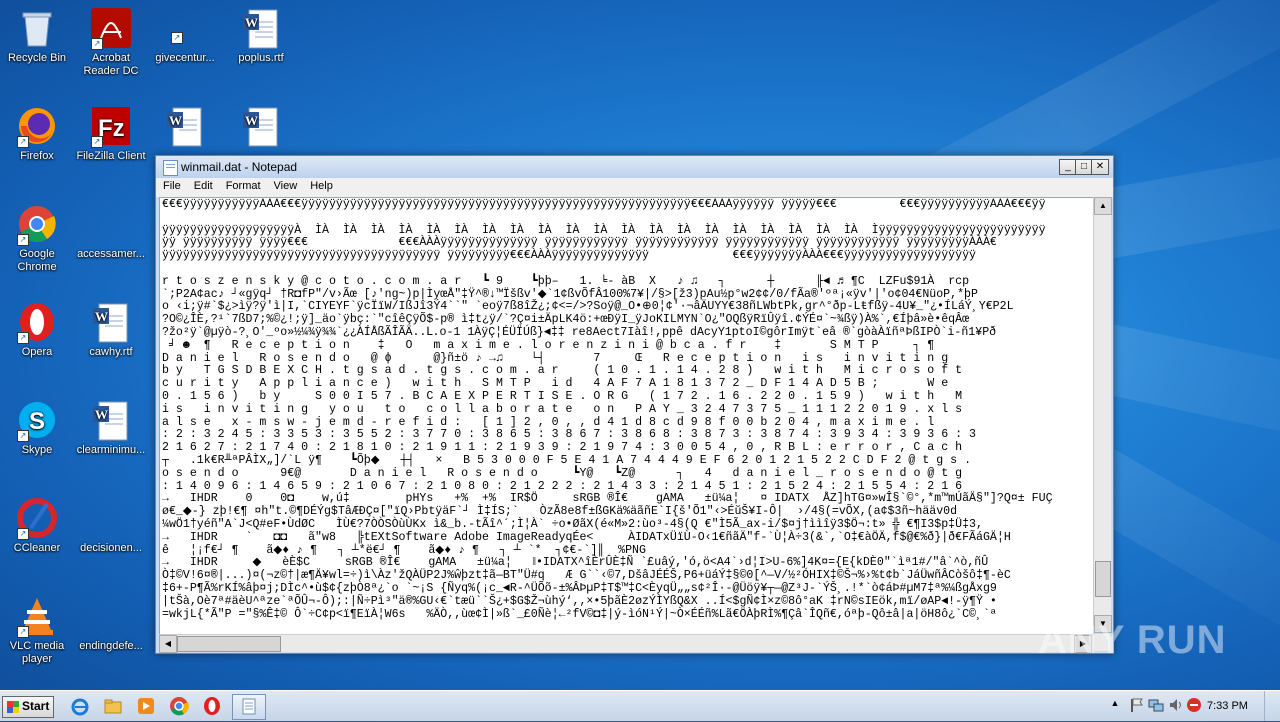 The height and width of the screenshot is (722, 1280). I want to click on desktop-icon-poplus: W poplus.rtf, so click(261, 32).